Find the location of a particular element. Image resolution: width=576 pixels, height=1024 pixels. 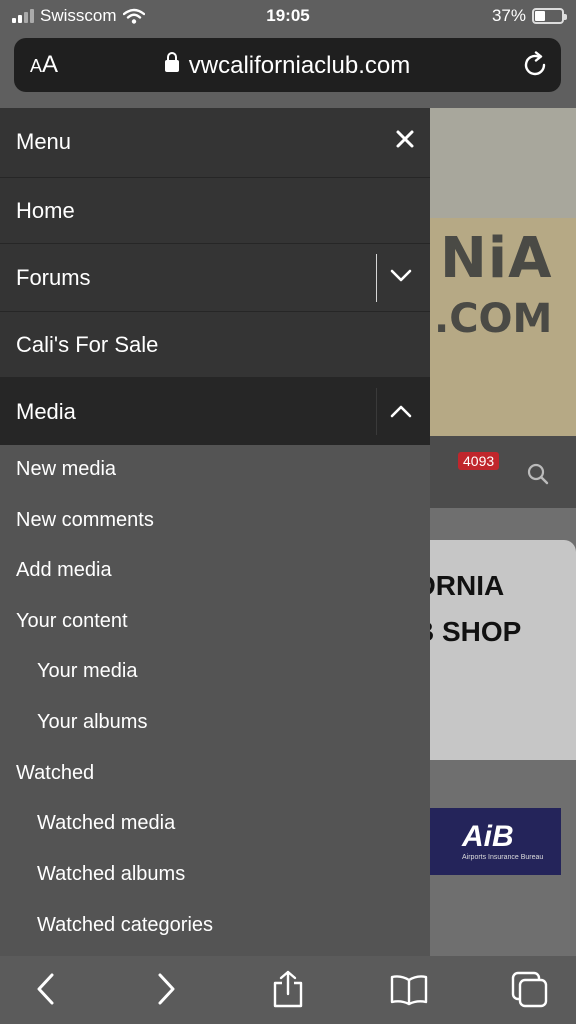

reload-icon is located at coordinates (536, 65).